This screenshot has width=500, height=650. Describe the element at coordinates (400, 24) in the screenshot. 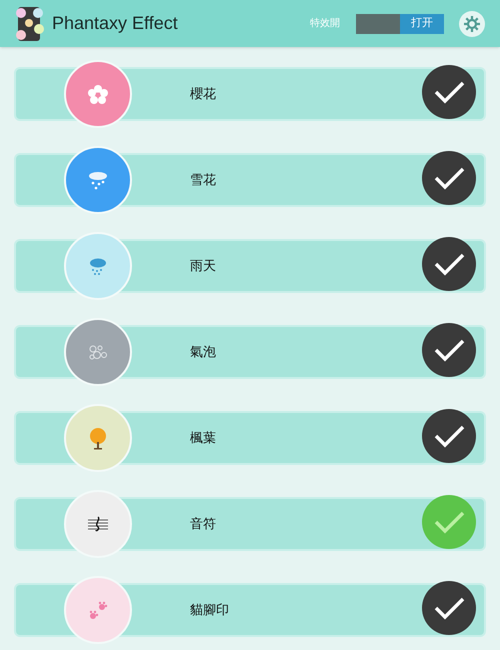

I see `effect-toggle: 打开` at that location.